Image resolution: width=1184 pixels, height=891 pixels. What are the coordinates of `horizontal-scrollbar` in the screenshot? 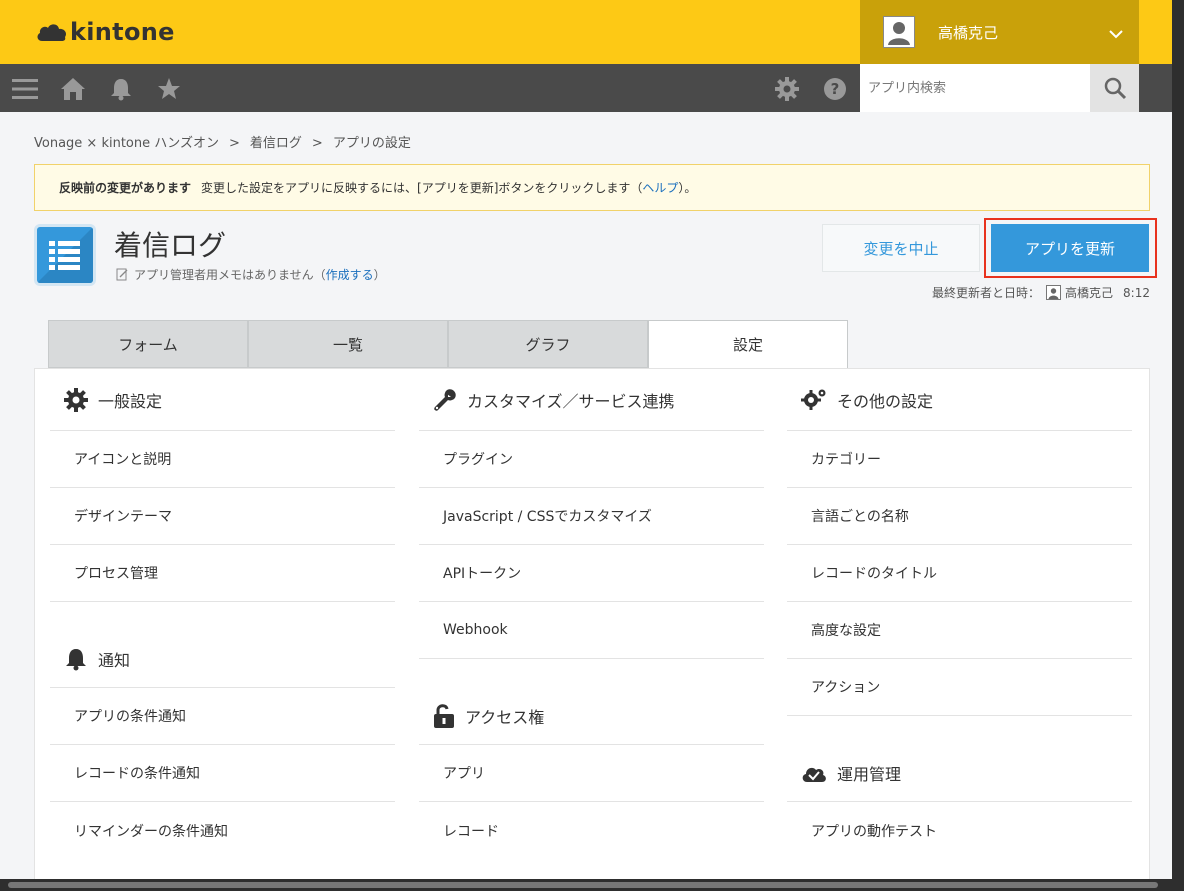 It's located at (586, 885).